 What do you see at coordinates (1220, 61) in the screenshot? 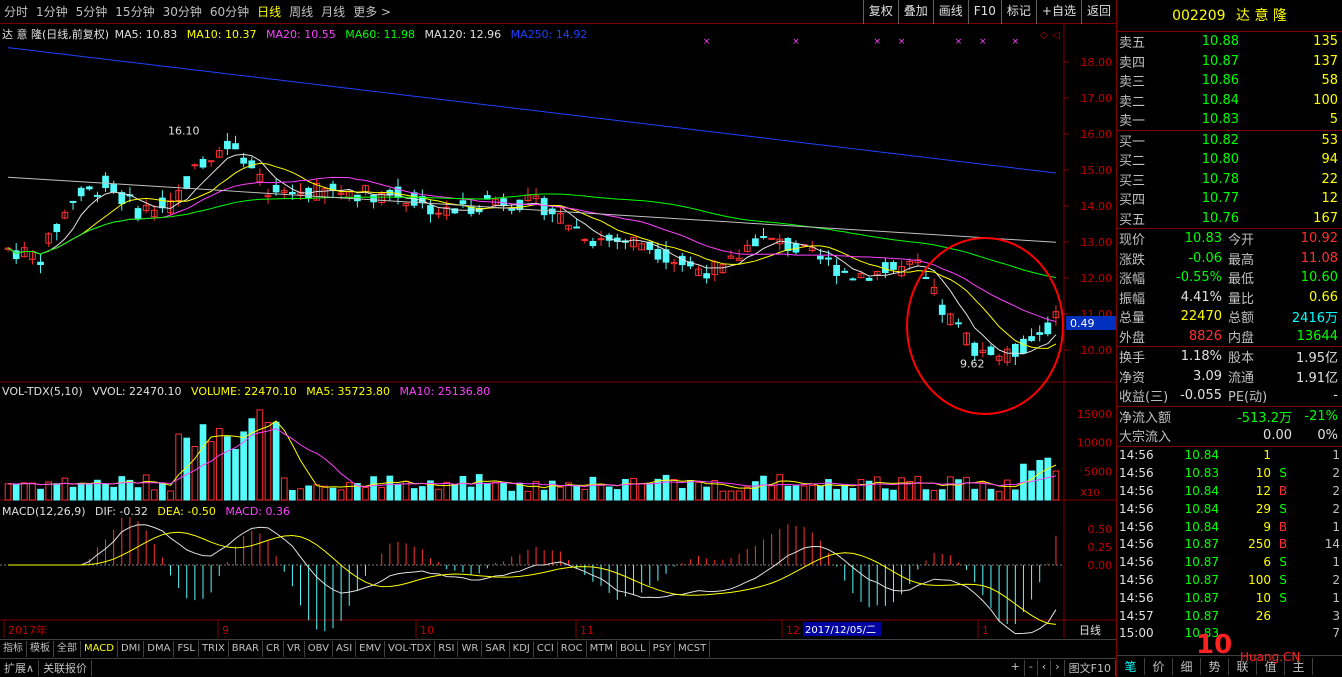
I see `asks-price: 10.87` at bounding box center [1220, 61].